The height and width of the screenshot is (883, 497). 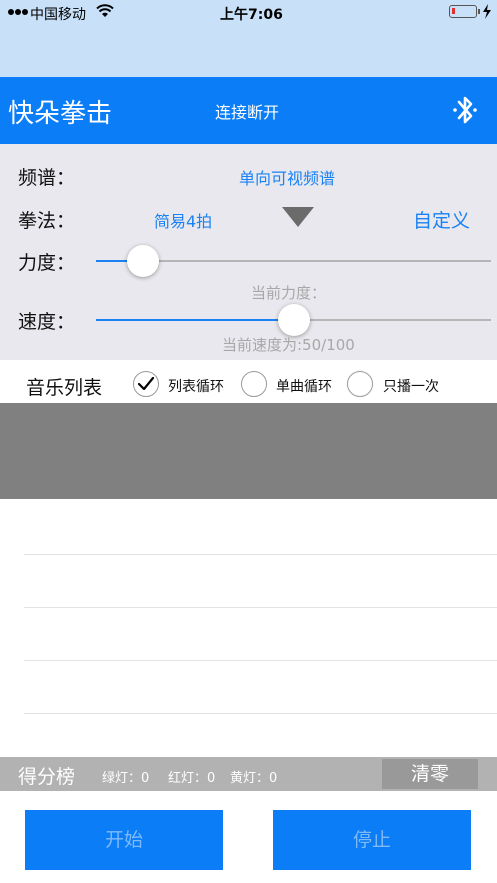 I want to click on wifi-icon, so click(x=105, y=10).